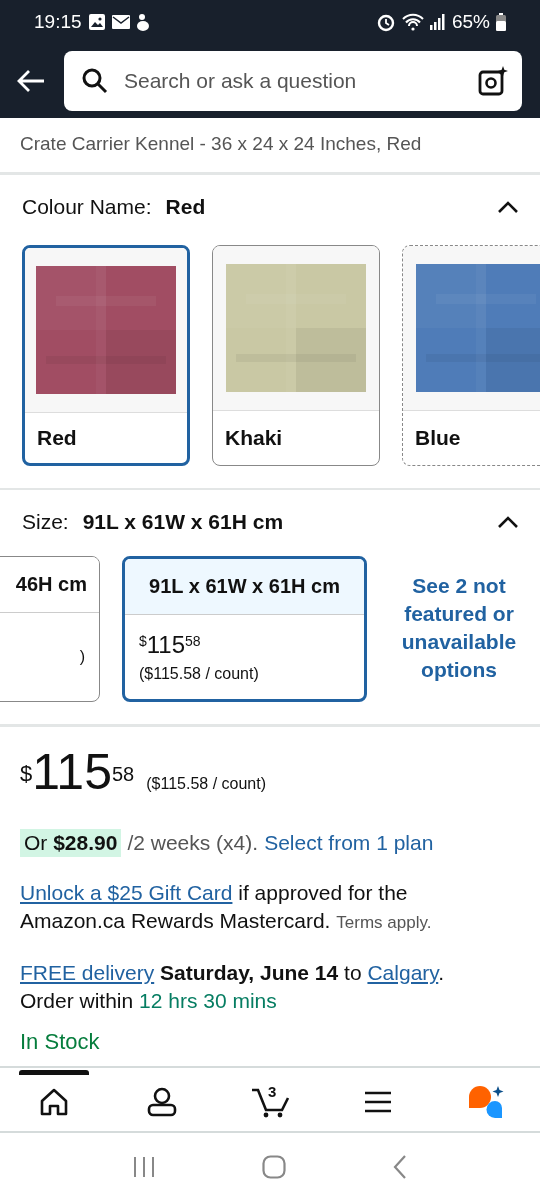 This screenshot has width=540, height=1200. What do you see at coordinates (403, 972) in the screenshot?
I see `location-link: Calgary` at bounding box center [403, 972].